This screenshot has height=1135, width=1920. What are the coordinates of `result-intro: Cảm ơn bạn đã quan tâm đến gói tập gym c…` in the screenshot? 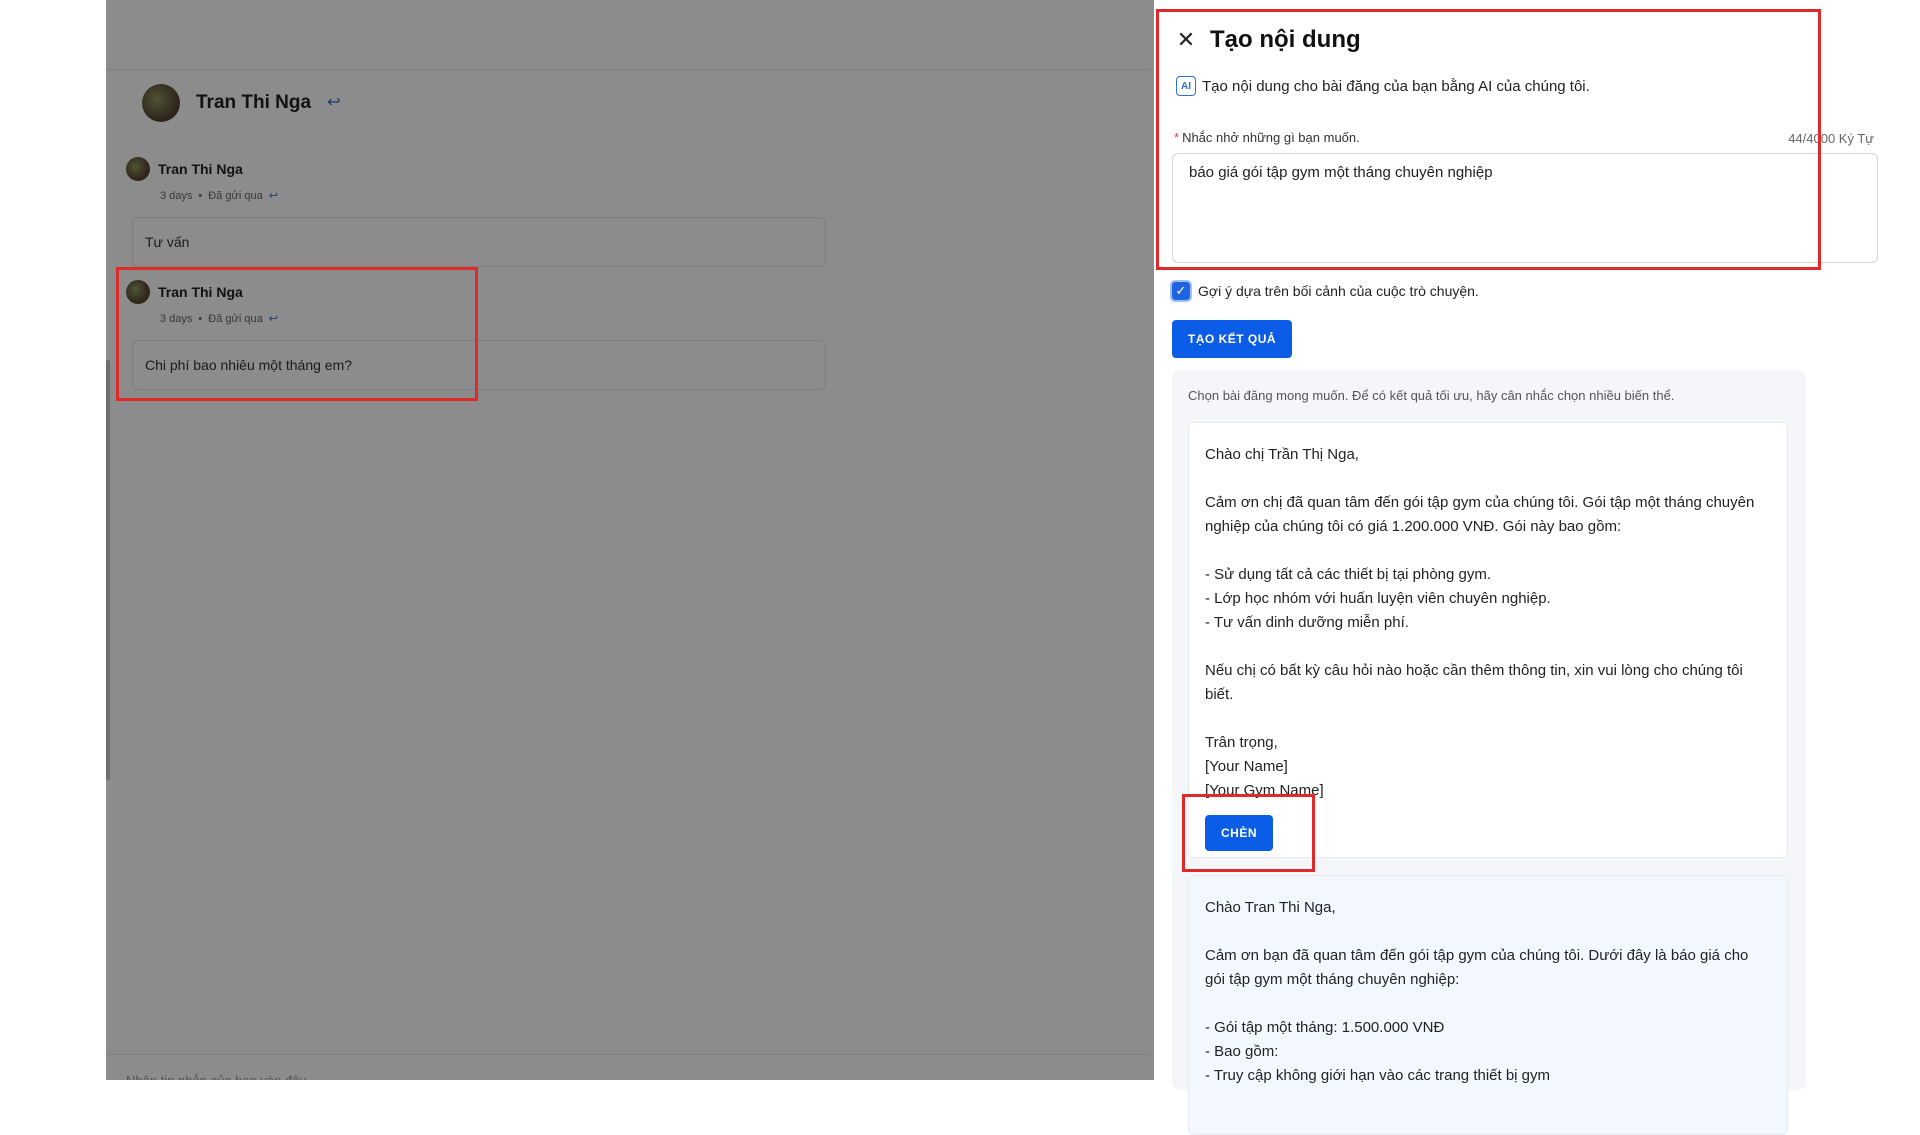 It's located at (1477, 967).